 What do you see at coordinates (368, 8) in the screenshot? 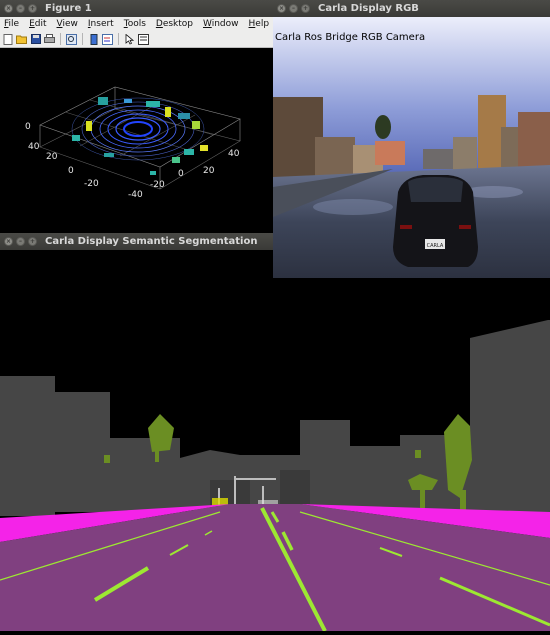
I see `window-title: Carla Display RGB` at bounding box center [368, 8].